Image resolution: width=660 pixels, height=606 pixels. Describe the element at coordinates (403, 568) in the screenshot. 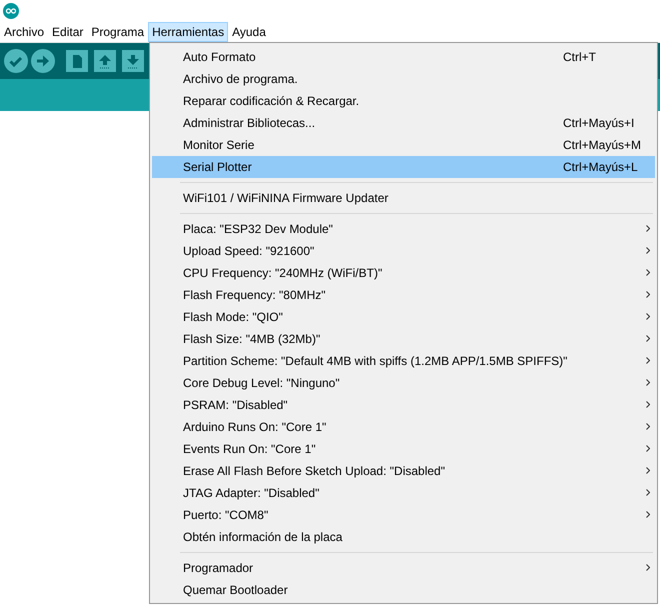

I see `menu-option: Programador` at that location.